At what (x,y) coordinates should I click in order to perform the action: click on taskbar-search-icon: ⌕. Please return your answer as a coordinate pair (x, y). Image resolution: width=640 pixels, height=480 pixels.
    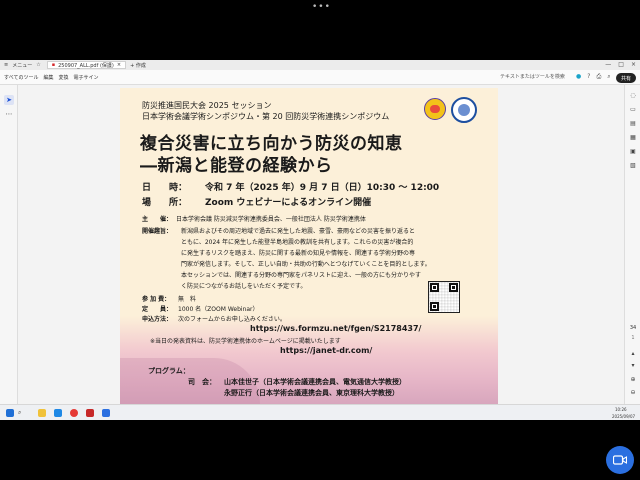
    Looking at the image, I should click on (22, 413).